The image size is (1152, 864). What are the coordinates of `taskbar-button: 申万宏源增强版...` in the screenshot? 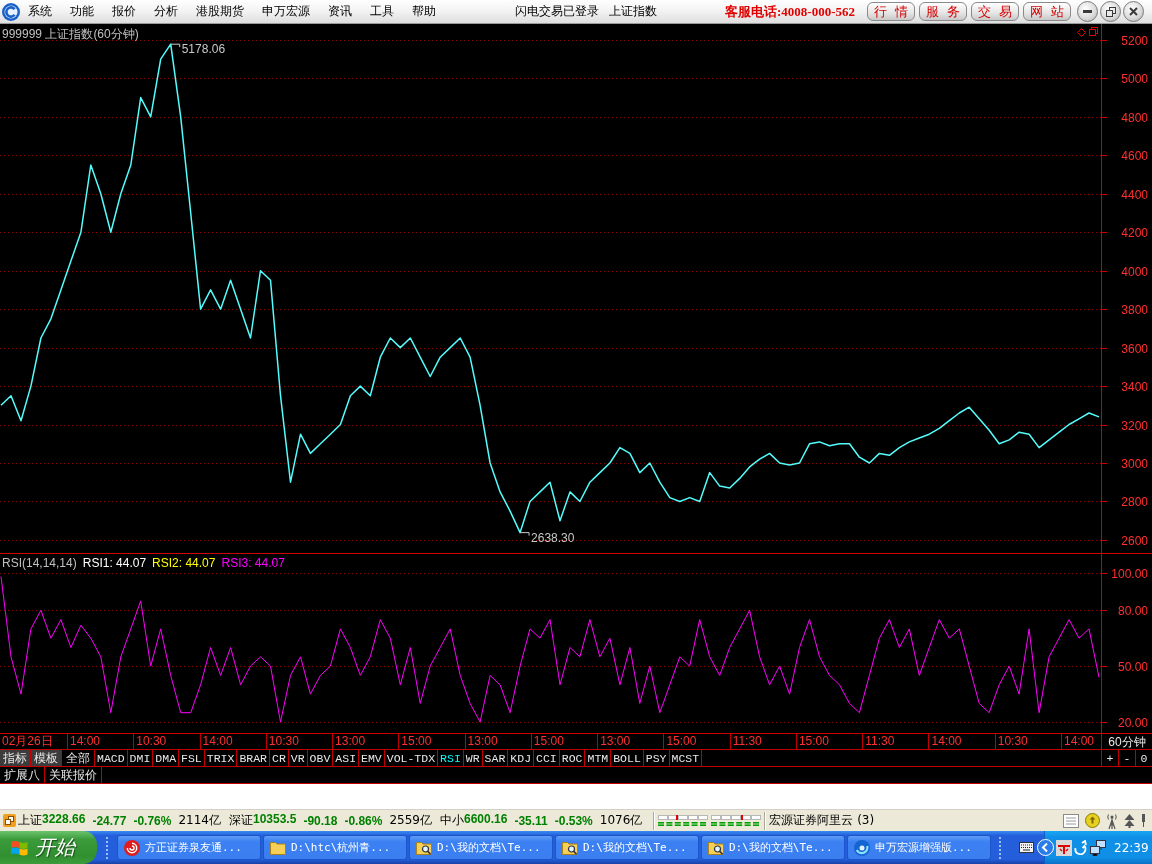 It's located at (919, 847).